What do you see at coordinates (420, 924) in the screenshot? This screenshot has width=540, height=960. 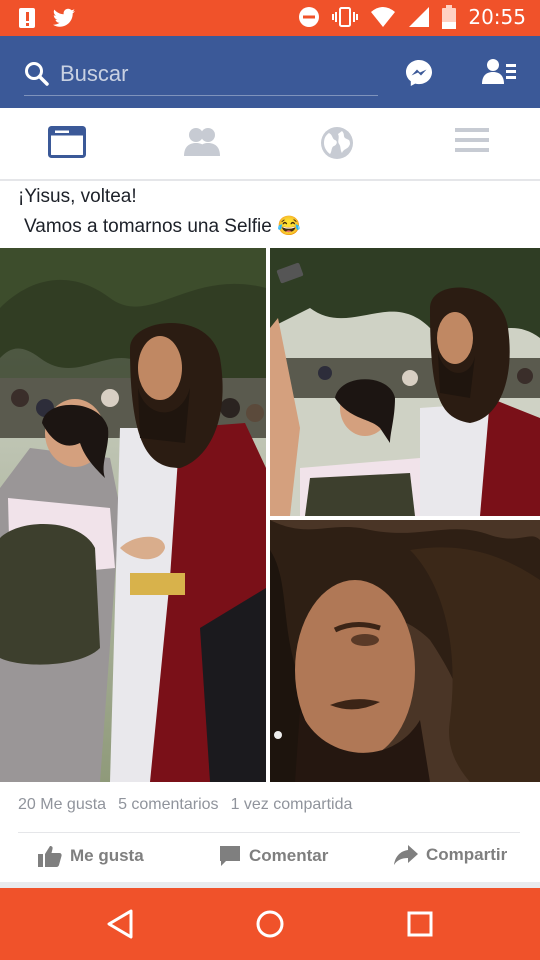 I see `recents-icon` at bounding box center [420, 924].